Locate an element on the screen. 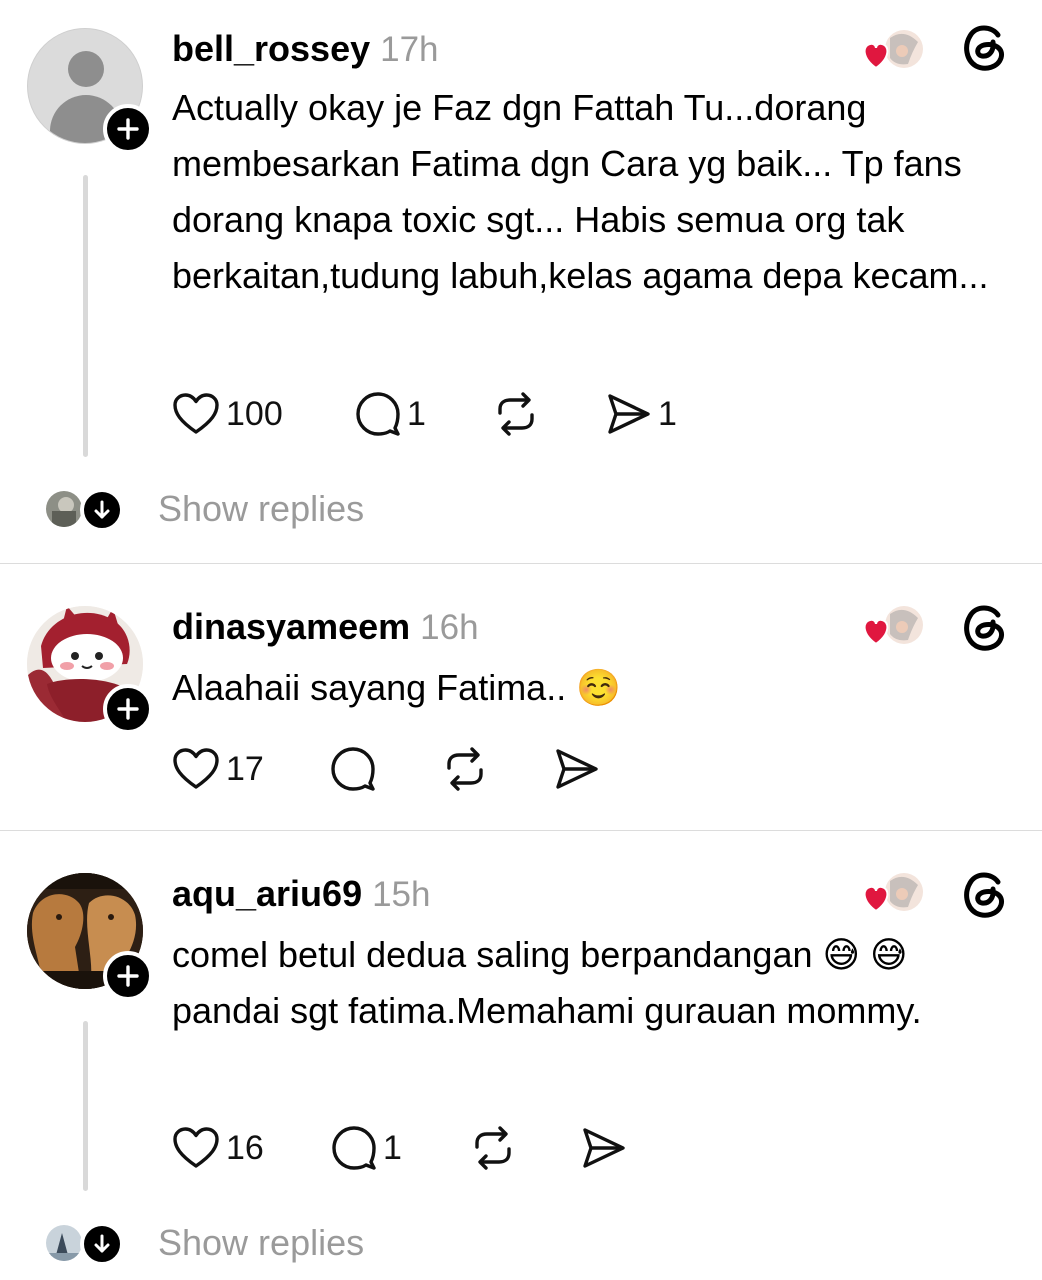  timestamp: 16h is located at coordinates (449, 627).